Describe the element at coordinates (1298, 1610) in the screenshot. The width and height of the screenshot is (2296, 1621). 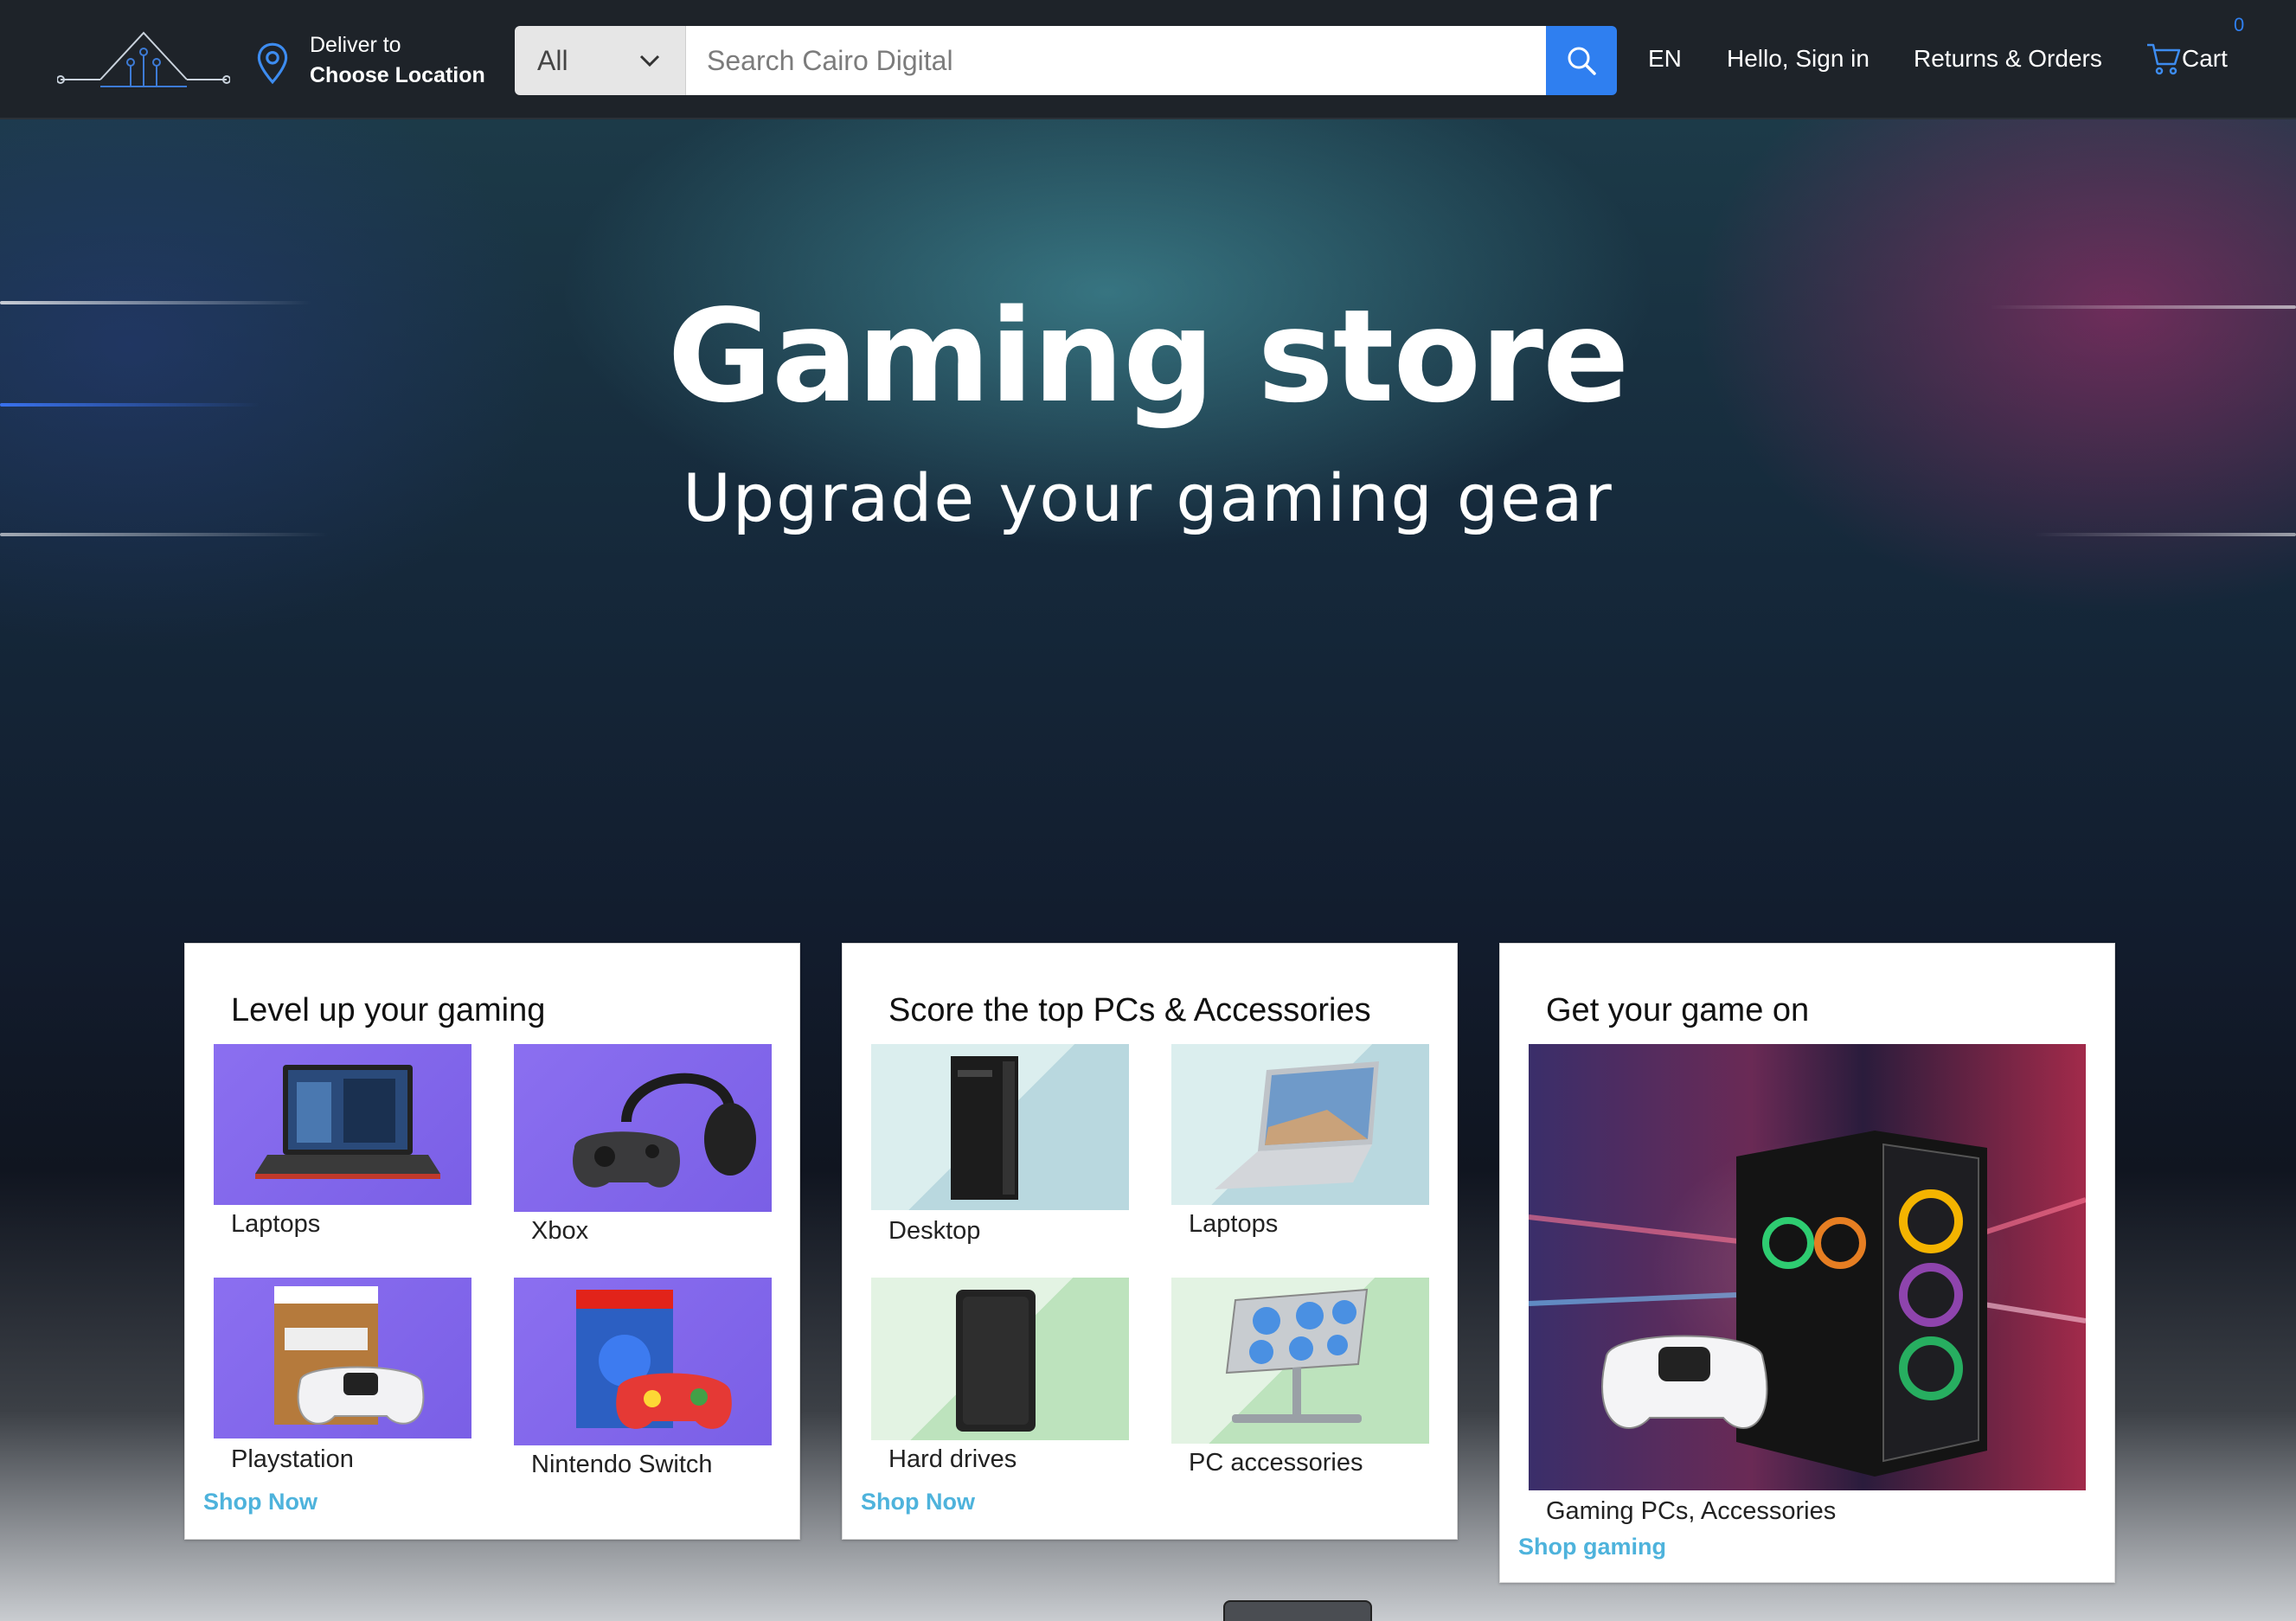
I see `carousel-tab` at that location.